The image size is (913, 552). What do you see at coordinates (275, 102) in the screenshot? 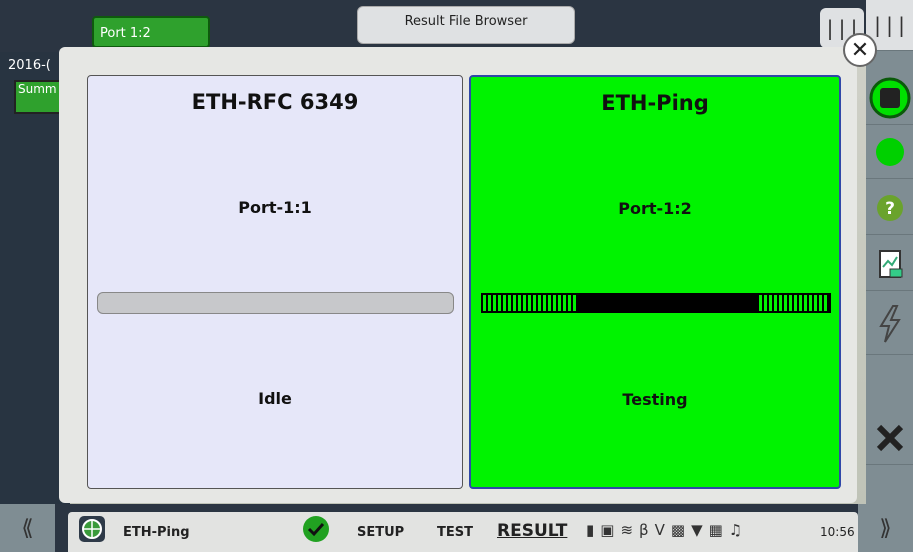
I see `card-title: ETH-RFC 6349` at bounding box center [275, 102].